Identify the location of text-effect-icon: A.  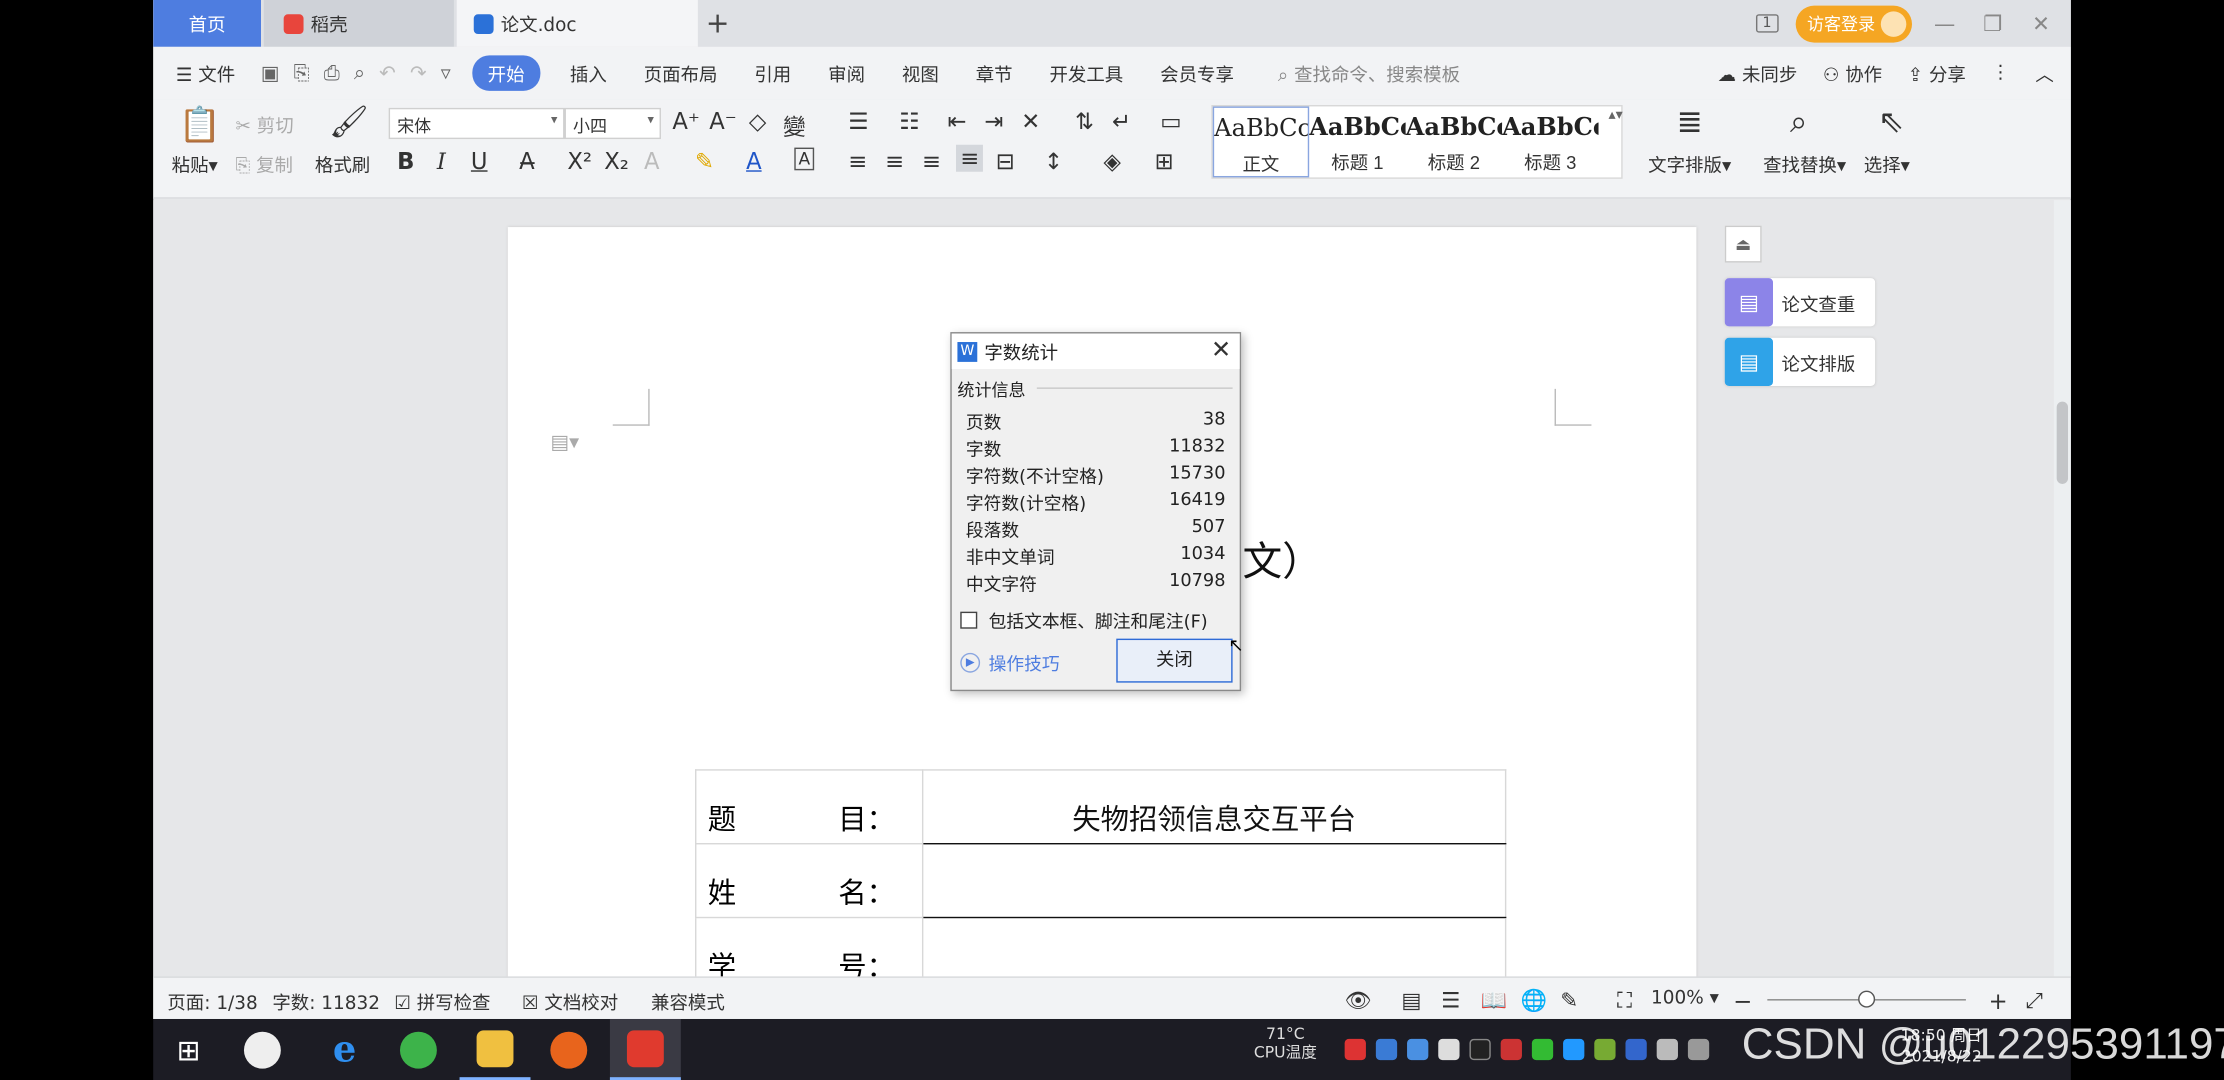
(652, 161).